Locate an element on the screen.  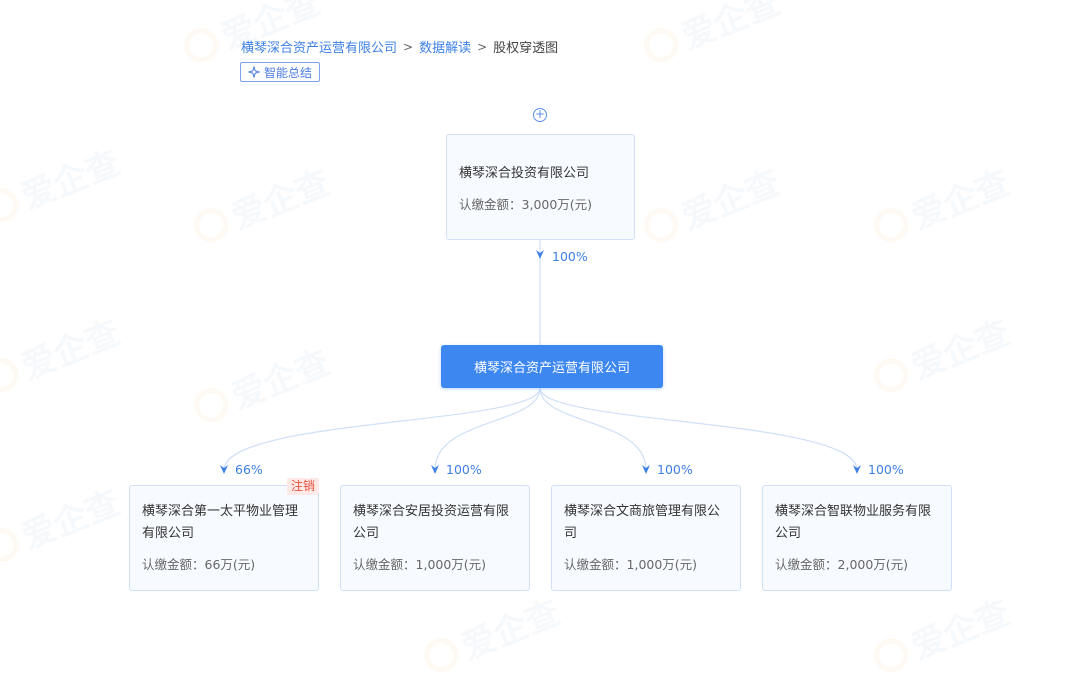
subsidiary-name: 横琴深合安居投资运营有限公司 is located at coordinates (431, 522).